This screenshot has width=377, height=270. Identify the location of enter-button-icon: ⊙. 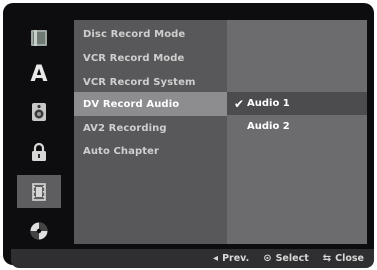
(267, 258).